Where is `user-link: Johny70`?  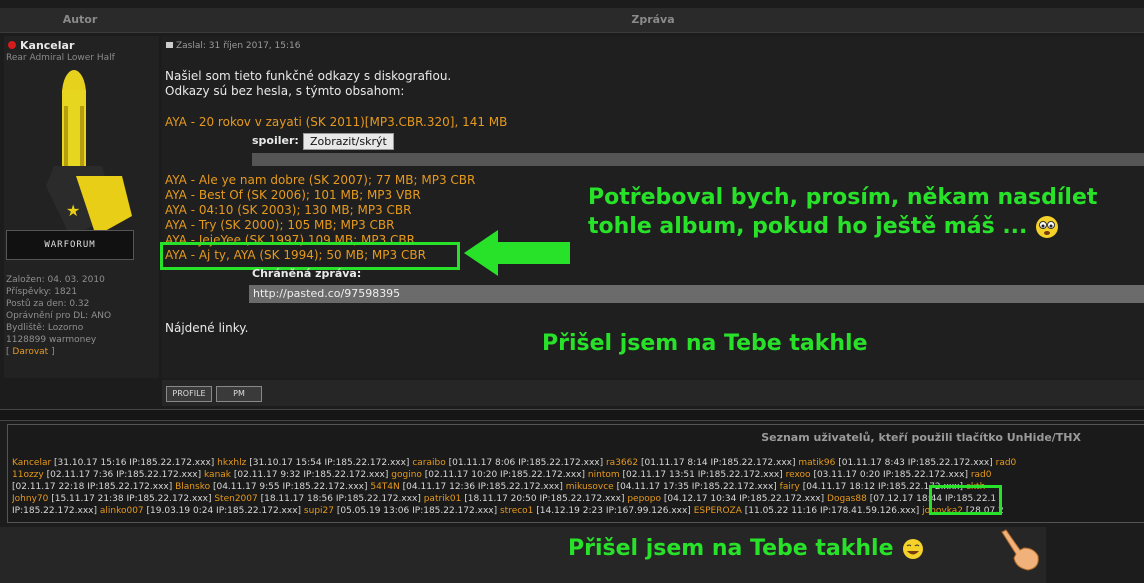
user-link: Johny70 is located at coordinates (30, 499).